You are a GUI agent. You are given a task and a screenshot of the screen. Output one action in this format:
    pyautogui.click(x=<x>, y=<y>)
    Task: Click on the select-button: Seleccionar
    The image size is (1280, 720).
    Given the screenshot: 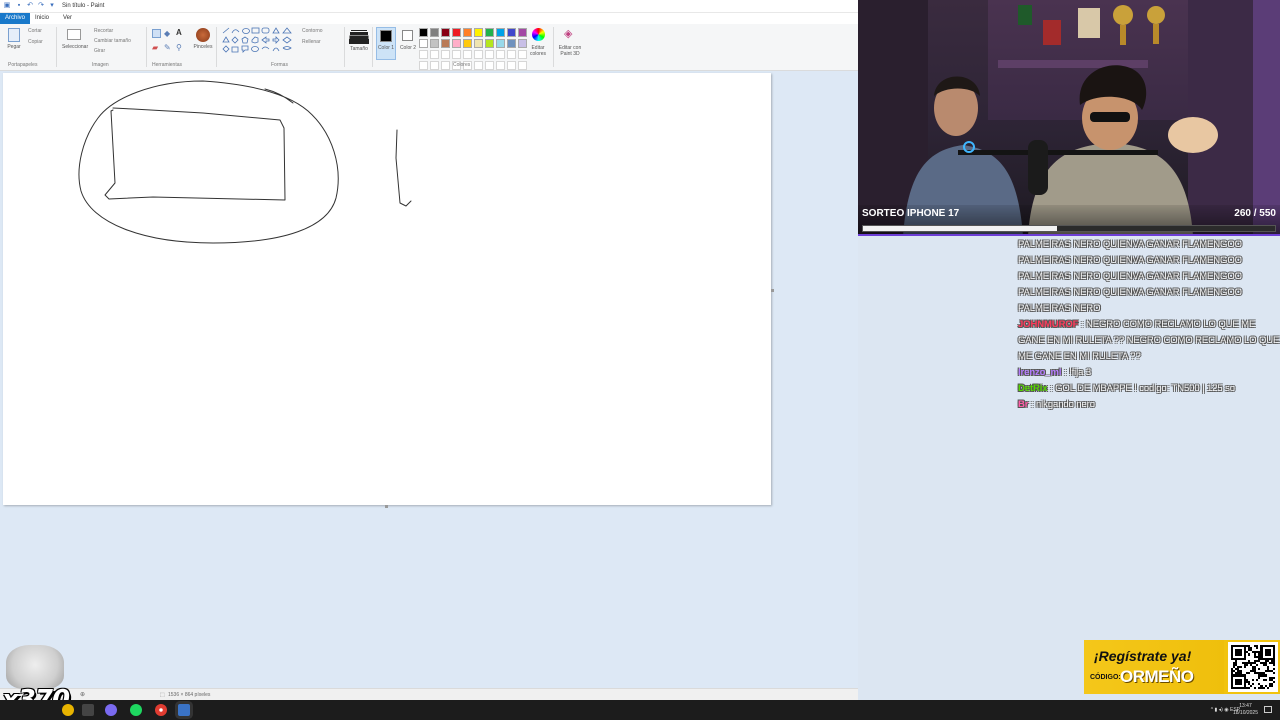 What is the action you would take?
    pyautogui.click(x=75, y=47)
    